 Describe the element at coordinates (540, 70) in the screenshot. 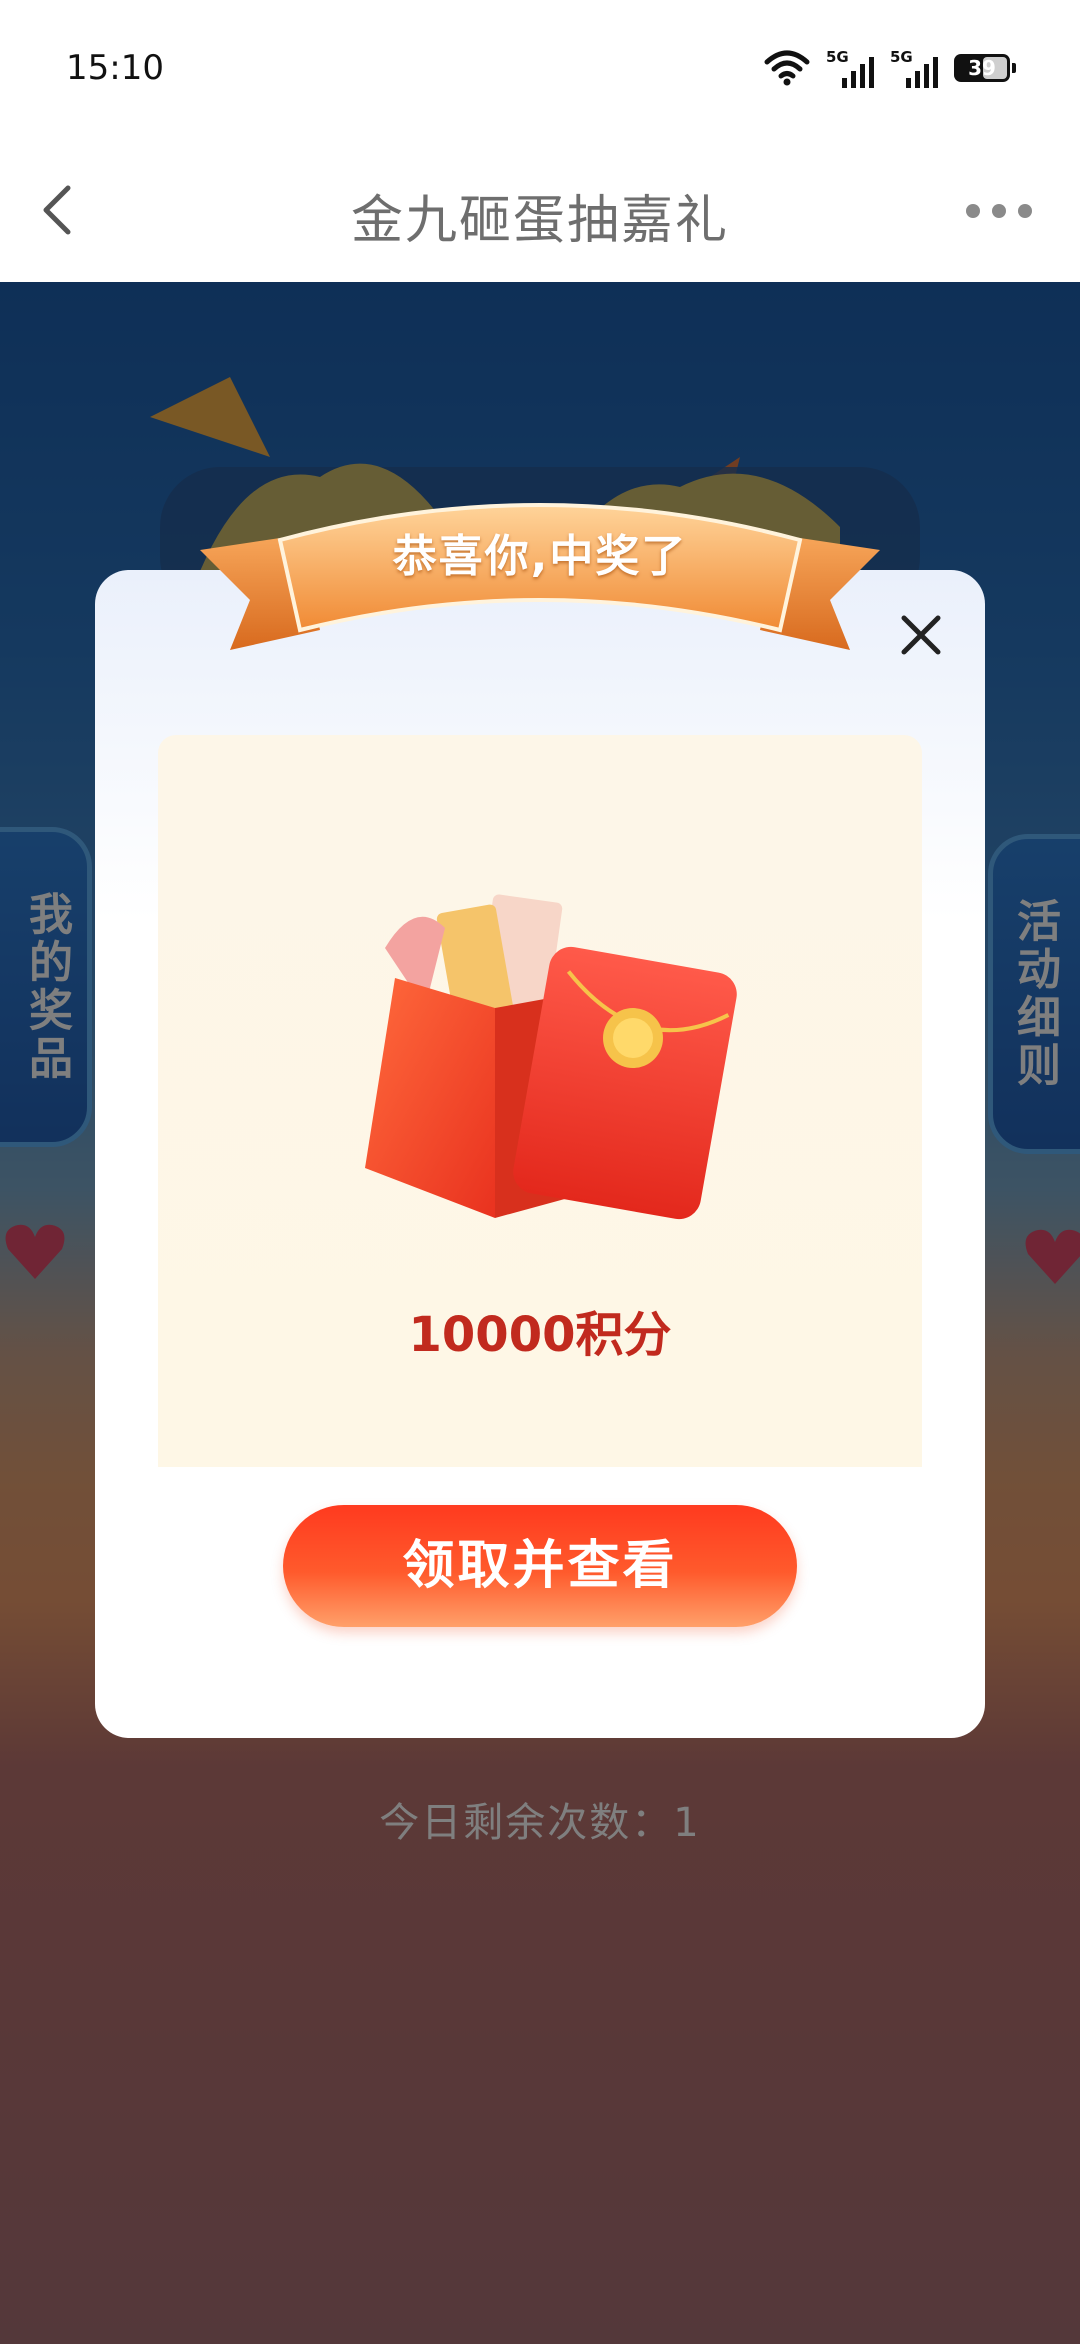

I see `status-bar: 15:10 5G 5G 39` at that location.